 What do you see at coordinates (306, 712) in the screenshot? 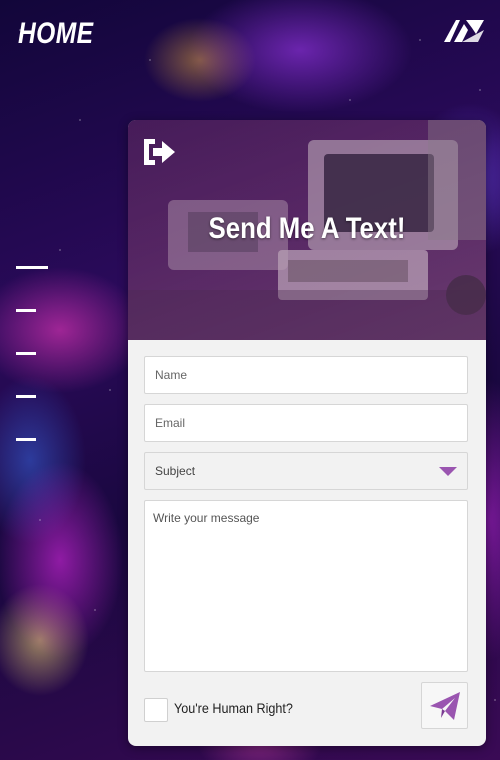
I see `form-footer: You're Human Right?` at bounding box center [306, 712].